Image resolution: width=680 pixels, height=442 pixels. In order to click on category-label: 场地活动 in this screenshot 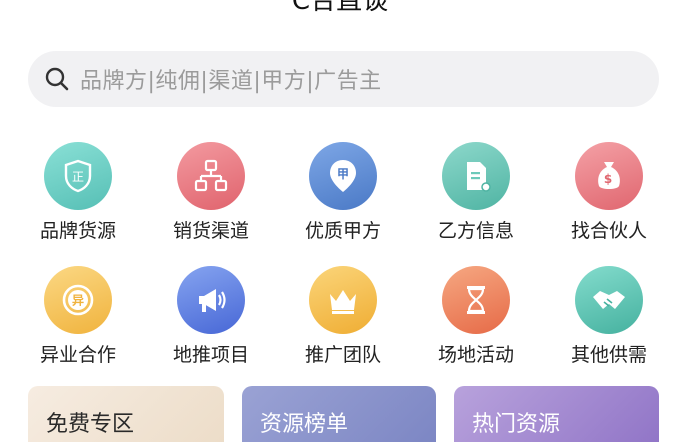, I will do `click(475, 355)`.